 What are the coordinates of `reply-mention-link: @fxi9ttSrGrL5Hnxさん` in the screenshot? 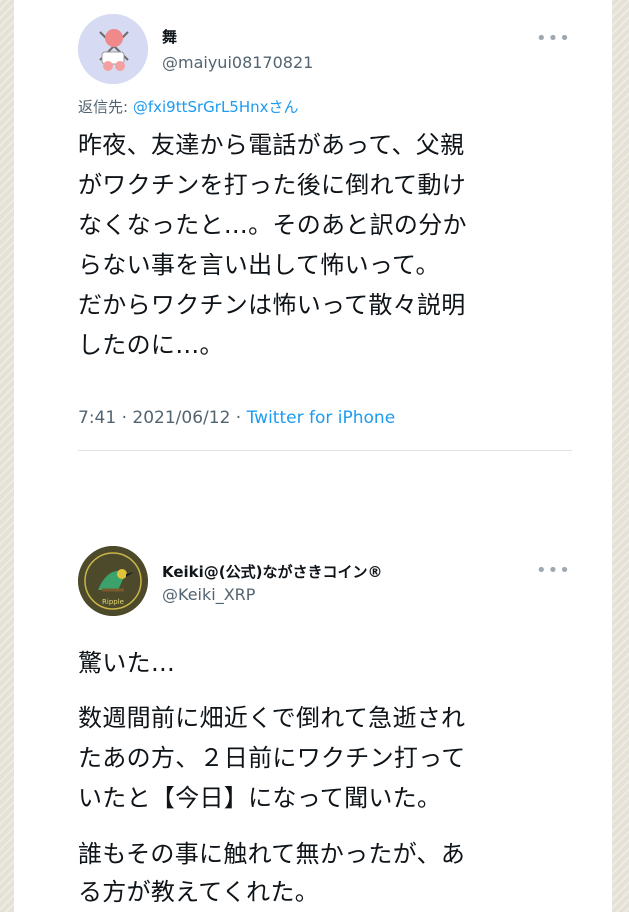 It's located at (216, 107).